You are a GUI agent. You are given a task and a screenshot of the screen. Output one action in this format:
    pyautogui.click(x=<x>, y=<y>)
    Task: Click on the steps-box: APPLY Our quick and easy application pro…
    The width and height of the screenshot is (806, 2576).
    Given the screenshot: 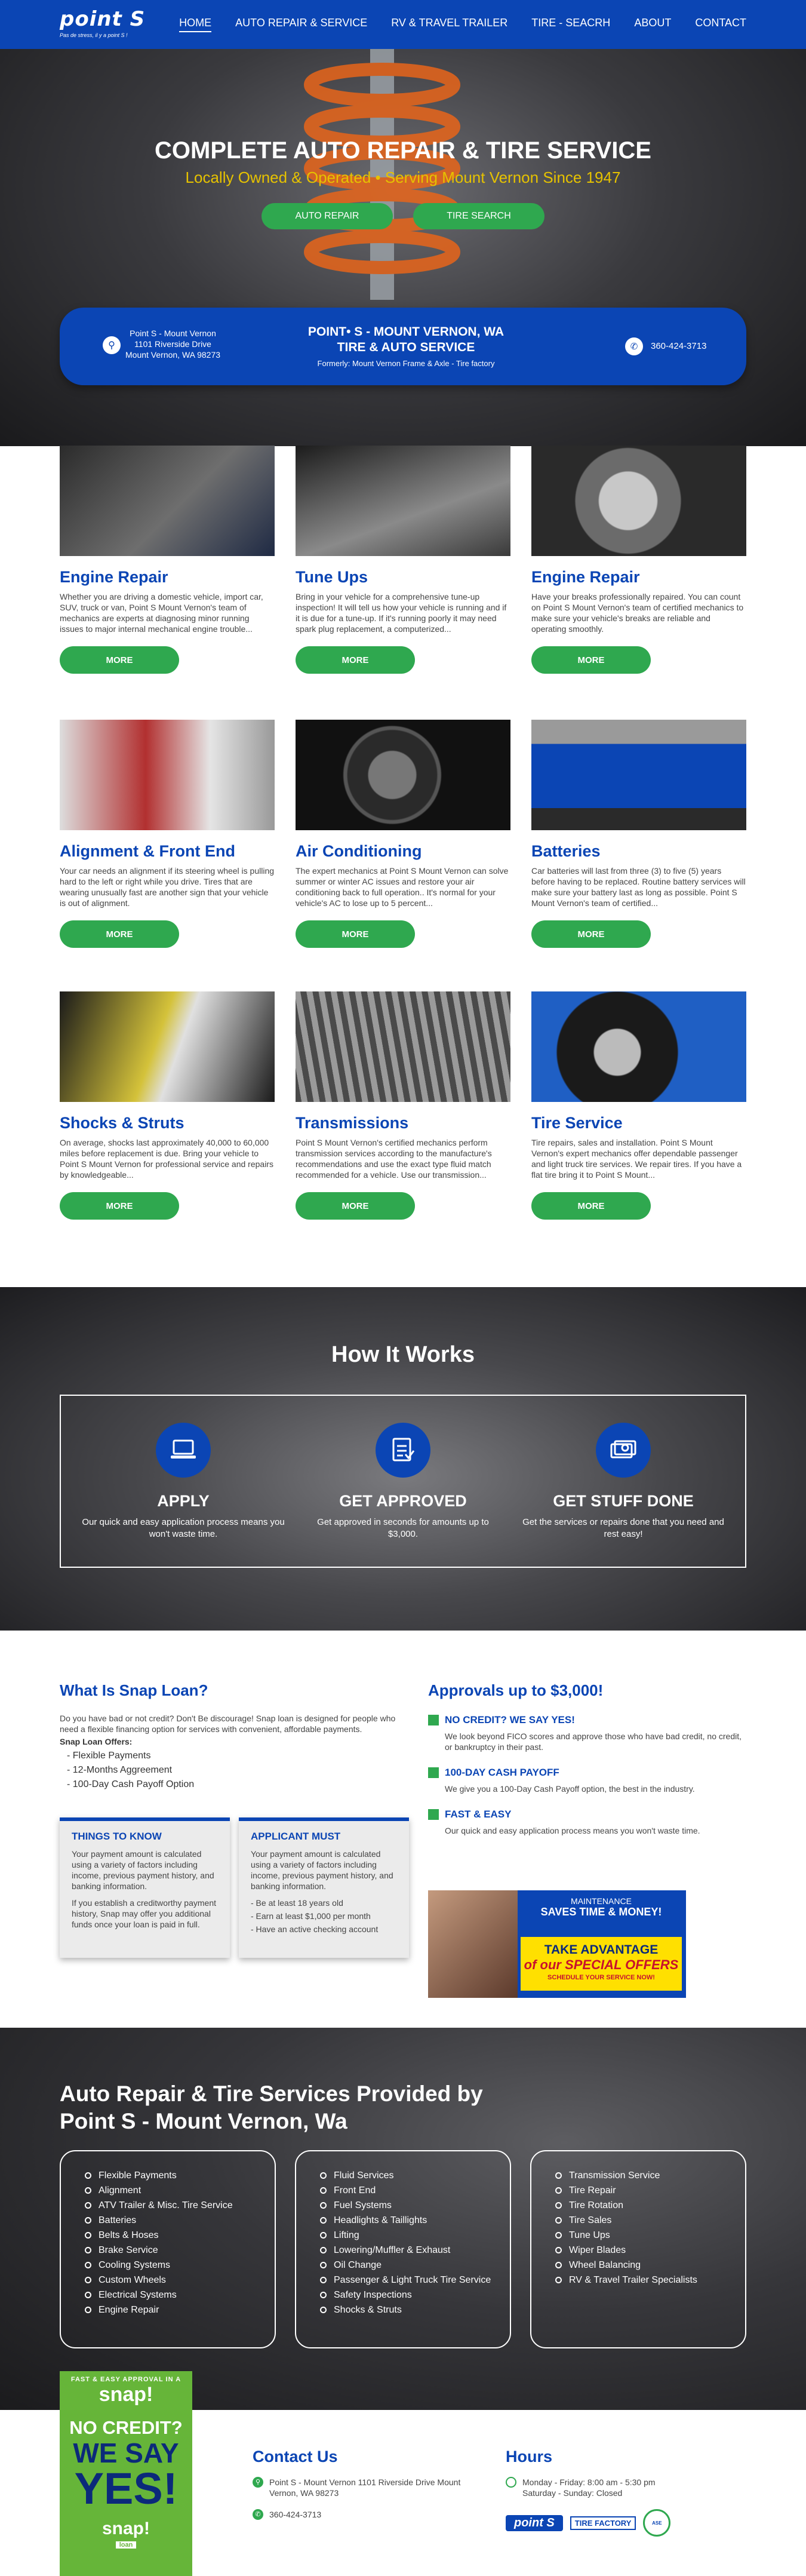 What is the action you would take?
    pyautogui.click(x=403, y=1481)
    